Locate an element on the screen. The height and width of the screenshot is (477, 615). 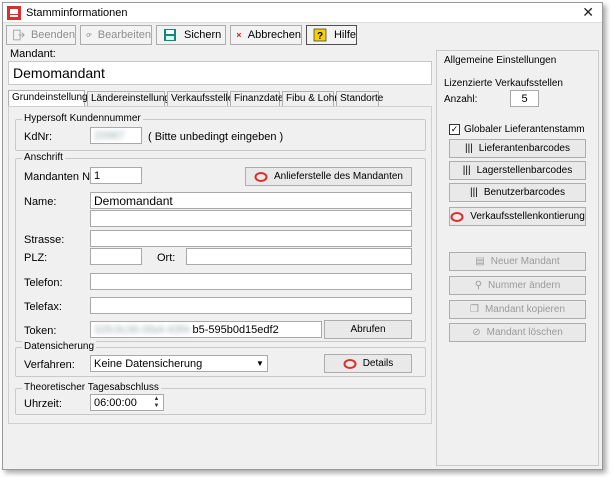
plz-input is located at coordinates (116, 256).